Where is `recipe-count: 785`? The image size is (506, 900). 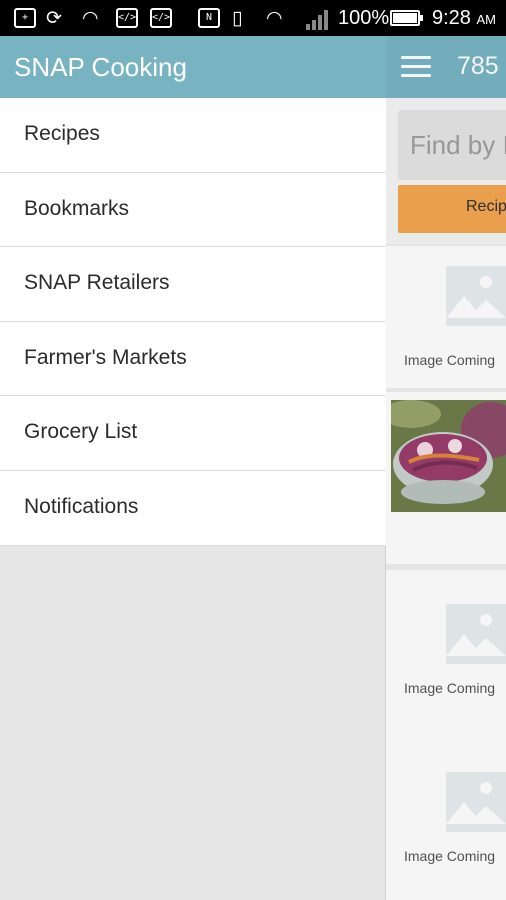 recipe-count: 785 is located at coordinates (478, 66).